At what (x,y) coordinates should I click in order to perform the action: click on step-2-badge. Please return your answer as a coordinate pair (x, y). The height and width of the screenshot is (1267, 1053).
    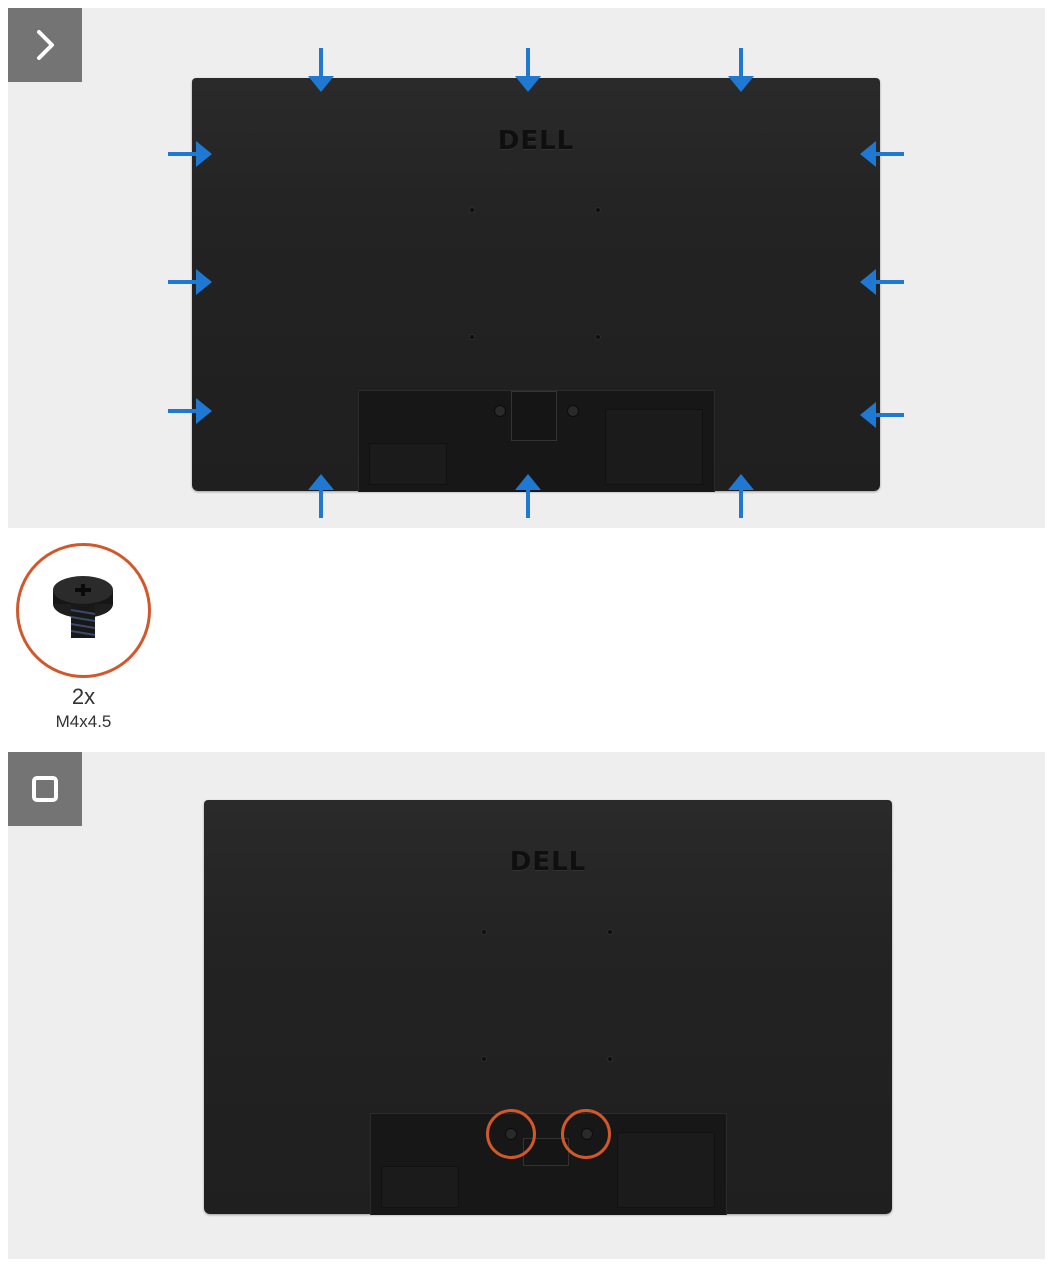
    Looking at the image, I should click on (45, 789).